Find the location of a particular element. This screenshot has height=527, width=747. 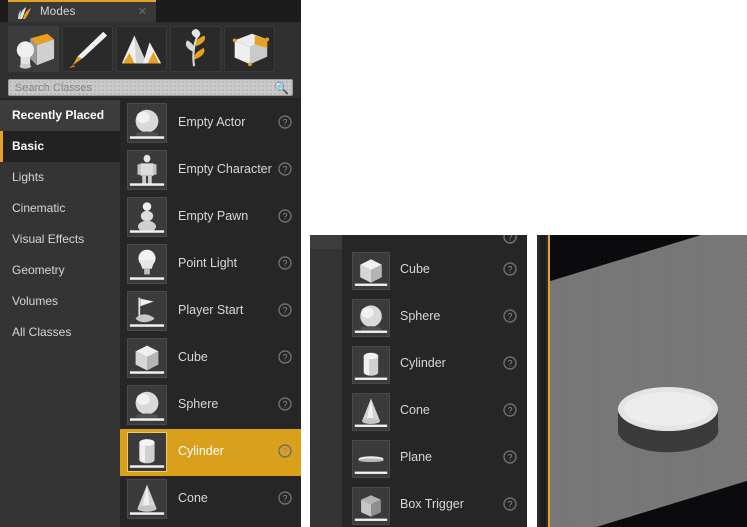

asset-label: Player Start is located at coordinates (211, 310).